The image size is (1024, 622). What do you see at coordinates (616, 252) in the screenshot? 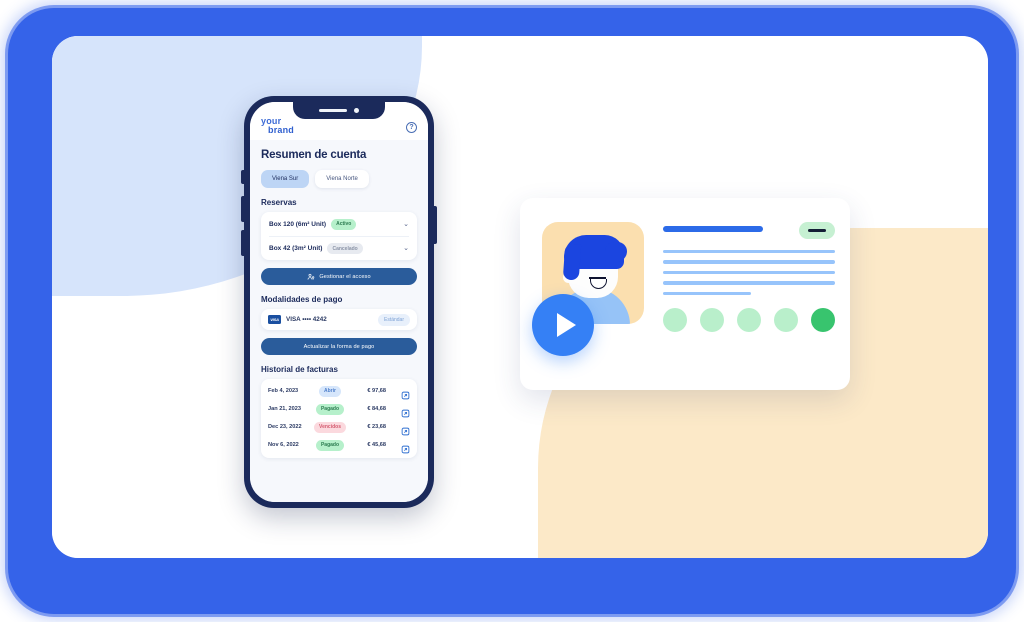
I see `avatar-hair-back` at bounding box center [616, 252].